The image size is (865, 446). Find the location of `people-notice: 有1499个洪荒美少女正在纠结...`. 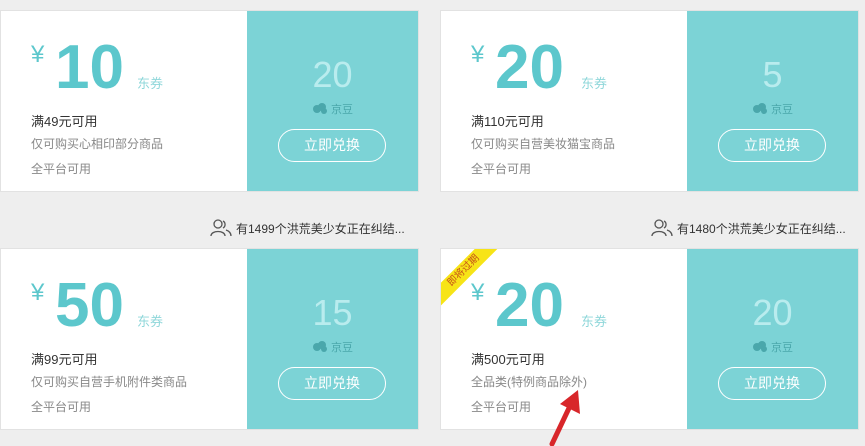

people-notice: 有1499个洪荒美少女正在纠结... is located at coordinates (307, 228).